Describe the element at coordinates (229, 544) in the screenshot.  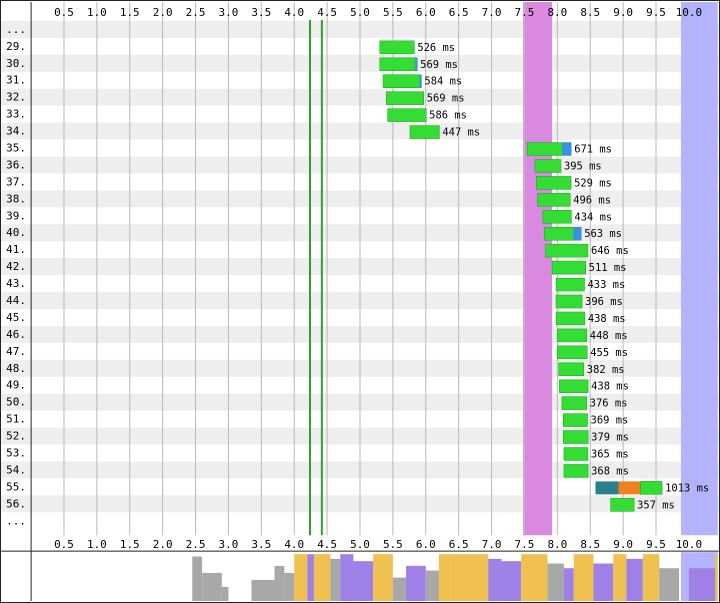
I see `axis-tick-label: 3.0` at that location.